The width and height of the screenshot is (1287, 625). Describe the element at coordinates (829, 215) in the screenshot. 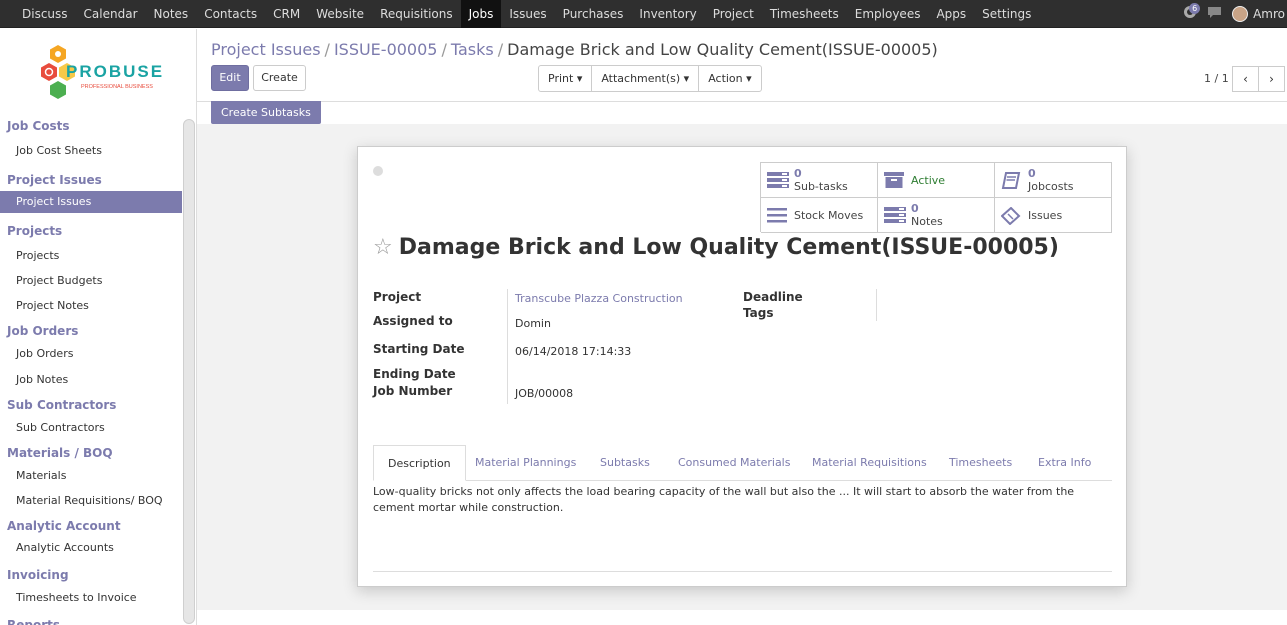

I see `stock-moves-label: Stock Moves` at that location.